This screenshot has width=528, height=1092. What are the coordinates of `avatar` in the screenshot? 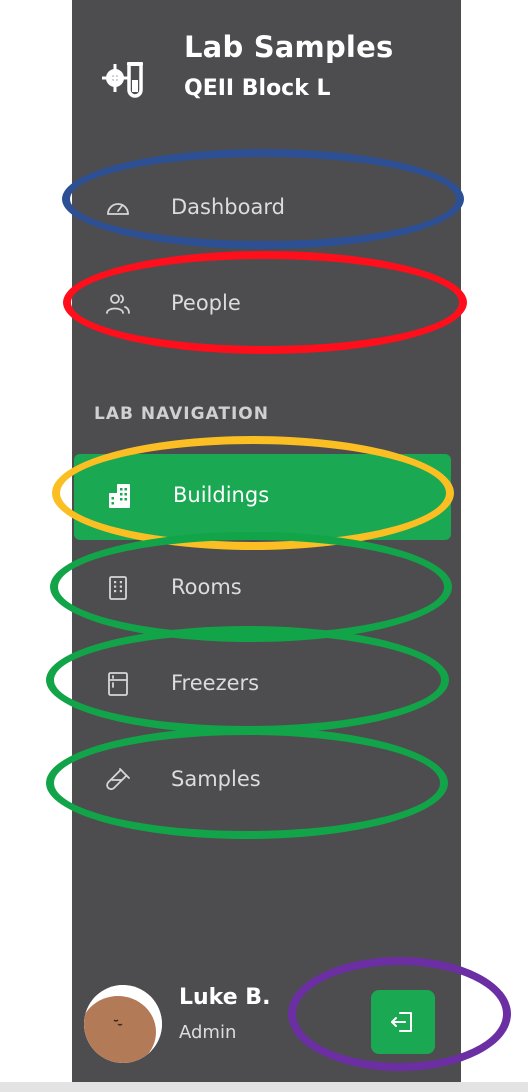 It's located at (123, 1024).